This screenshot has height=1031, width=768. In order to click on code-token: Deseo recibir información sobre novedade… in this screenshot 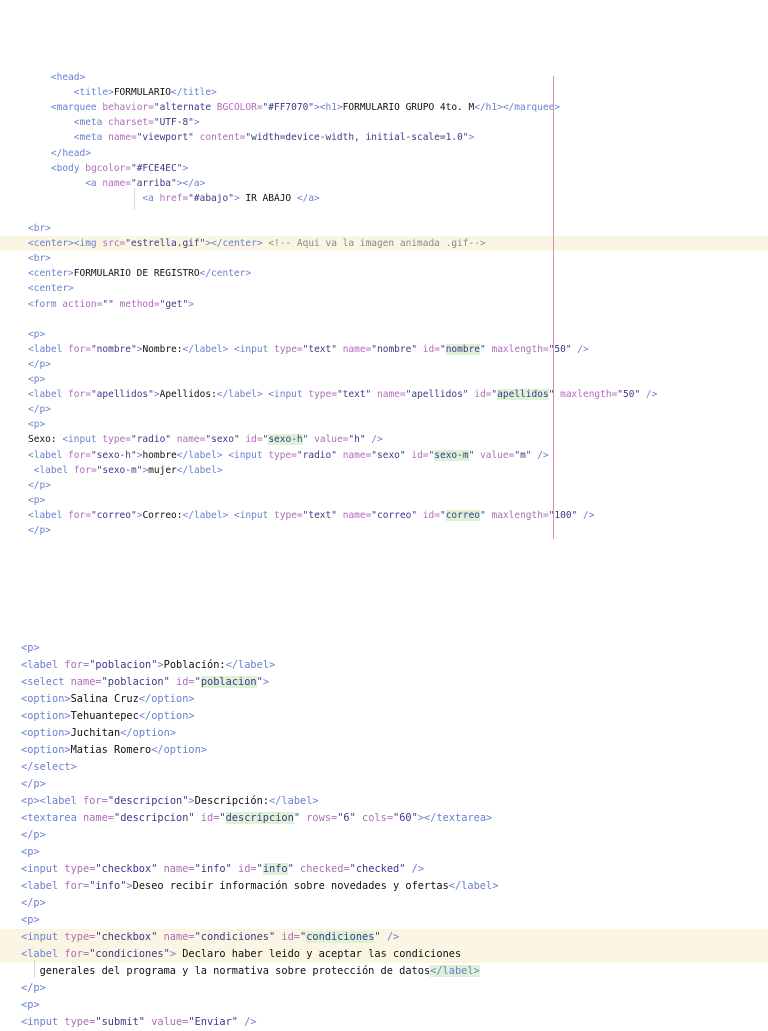, I will do `click(290, 886)`.